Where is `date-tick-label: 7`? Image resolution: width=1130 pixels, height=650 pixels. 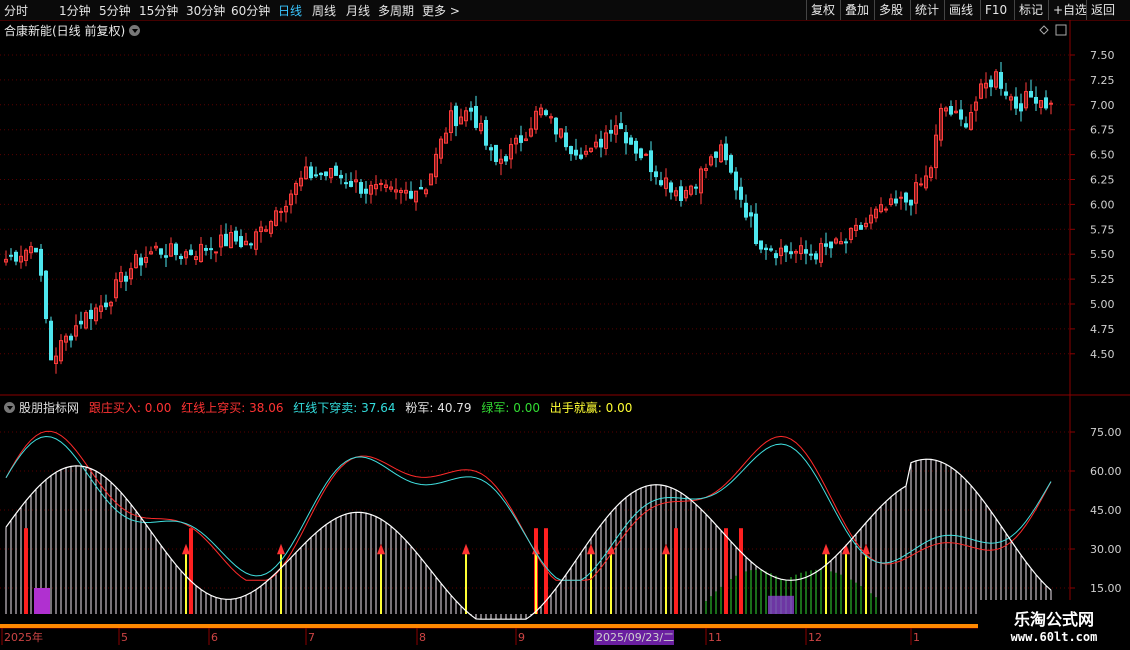
date-tick-label: 7 is located at coordinates (311, 637).